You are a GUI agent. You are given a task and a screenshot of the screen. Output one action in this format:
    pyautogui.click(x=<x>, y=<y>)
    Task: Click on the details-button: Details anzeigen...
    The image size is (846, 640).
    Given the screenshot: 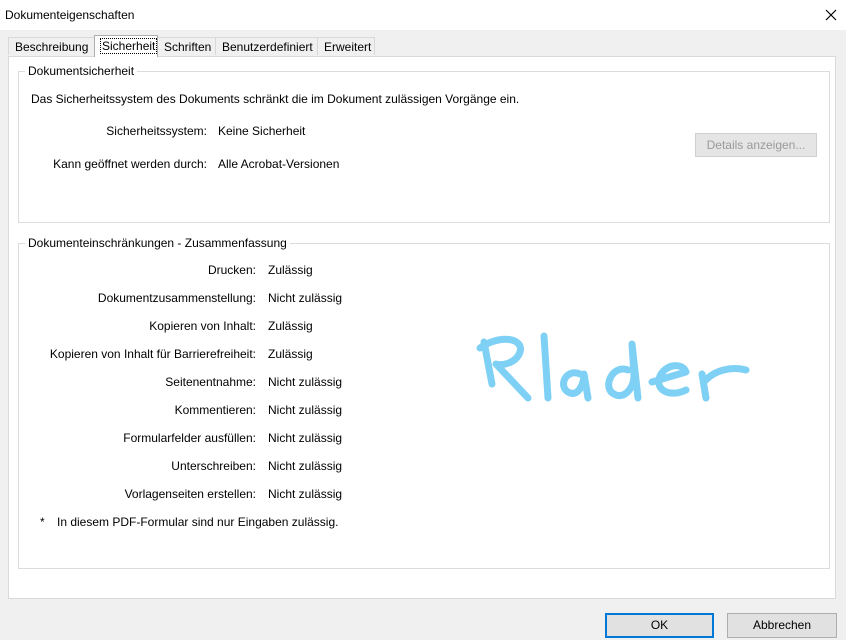 What is the action you would take?
    pyautogui.click(x=756, y=145)
    